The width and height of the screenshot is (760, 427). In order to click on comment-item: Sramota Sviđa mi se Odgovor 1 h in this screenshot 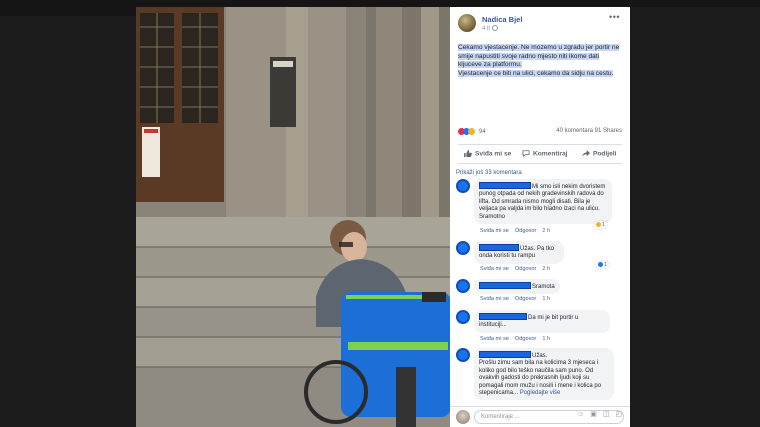, I will do `click(539, 292)`.